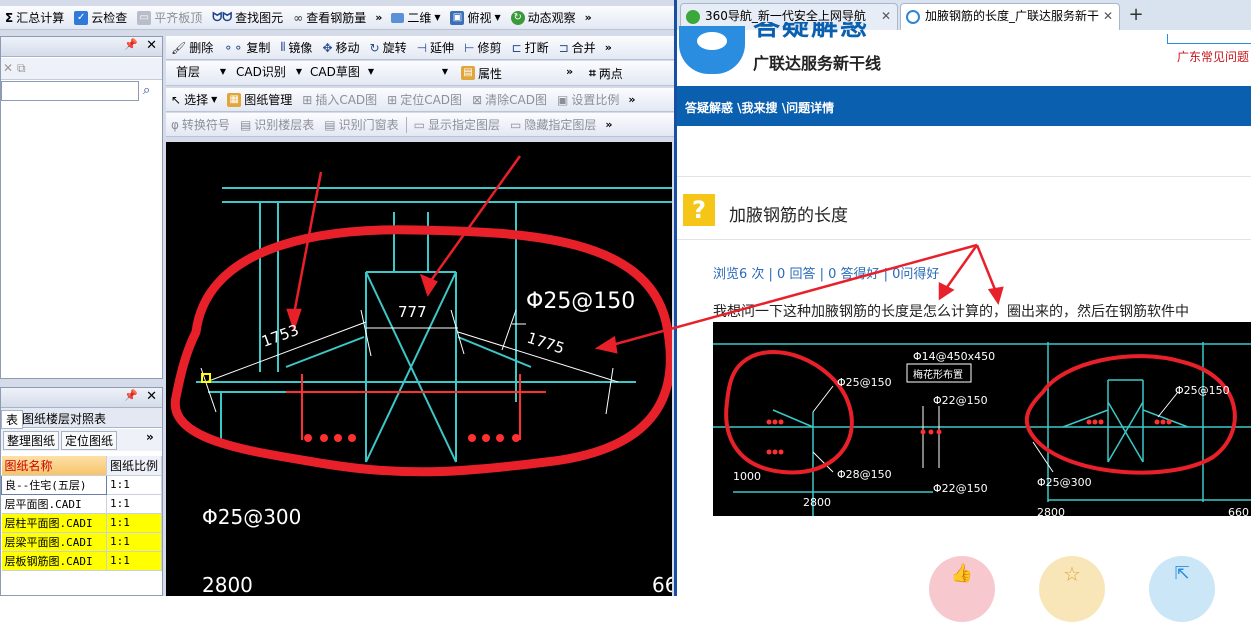 The image size is (1251, 622). Describe the element at coordinates (361, 125) in the screenshot. I see `recognize-door-window-button: ▤ 识别门窗表` at that location.